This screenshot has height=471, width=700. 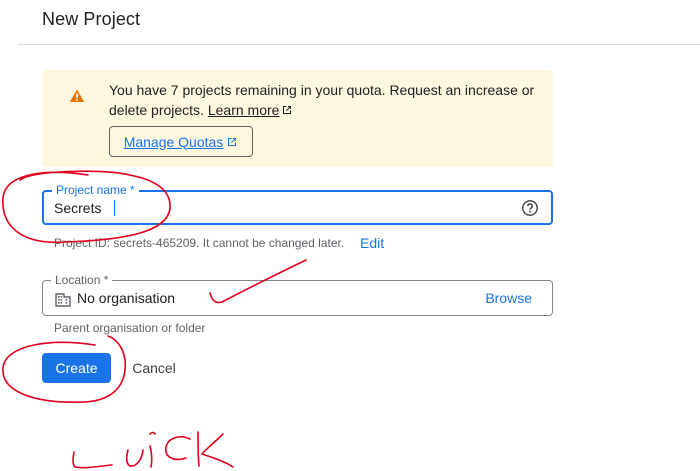 What do you see at coordinates (154, 368) in the screenshot?
I see `cancel-button: Cancel` at bounding box center [154, 368].